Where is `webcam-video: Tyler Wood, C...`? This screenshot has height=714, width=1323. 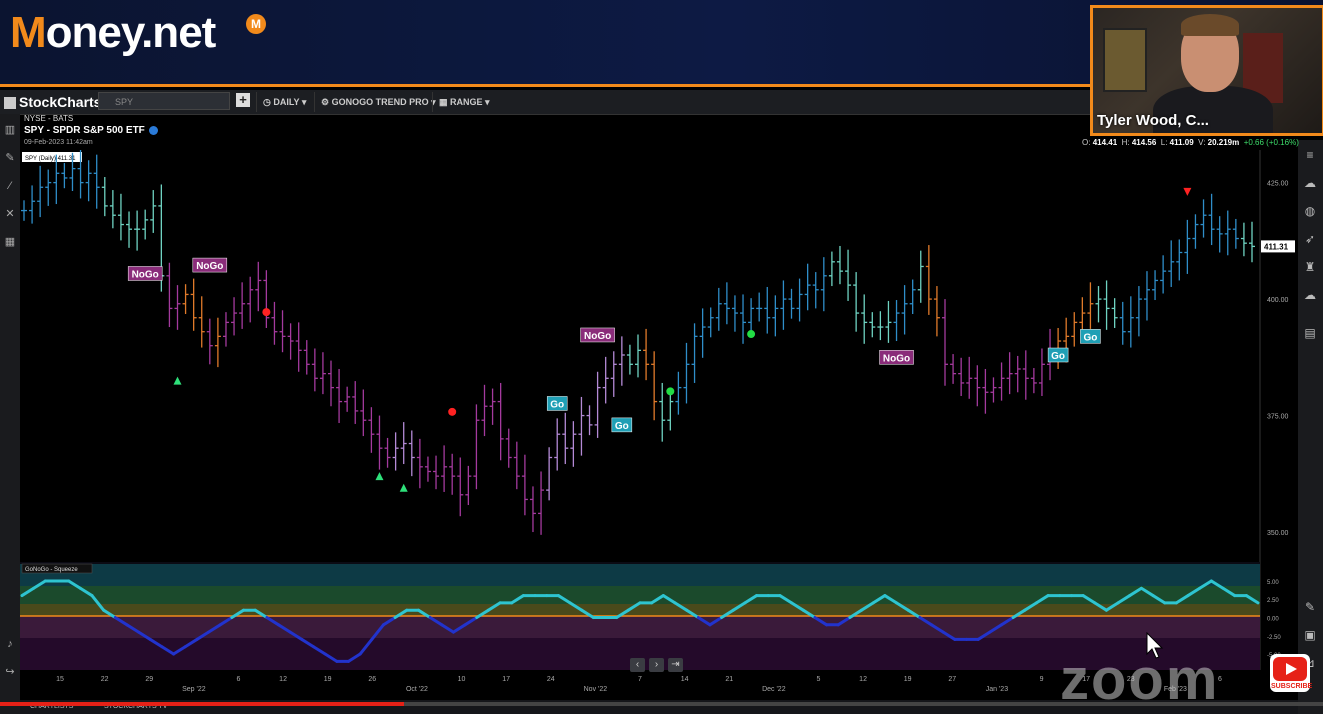
webcam-video: Tyler Wood, C... is located at coordinates (1206, 70).